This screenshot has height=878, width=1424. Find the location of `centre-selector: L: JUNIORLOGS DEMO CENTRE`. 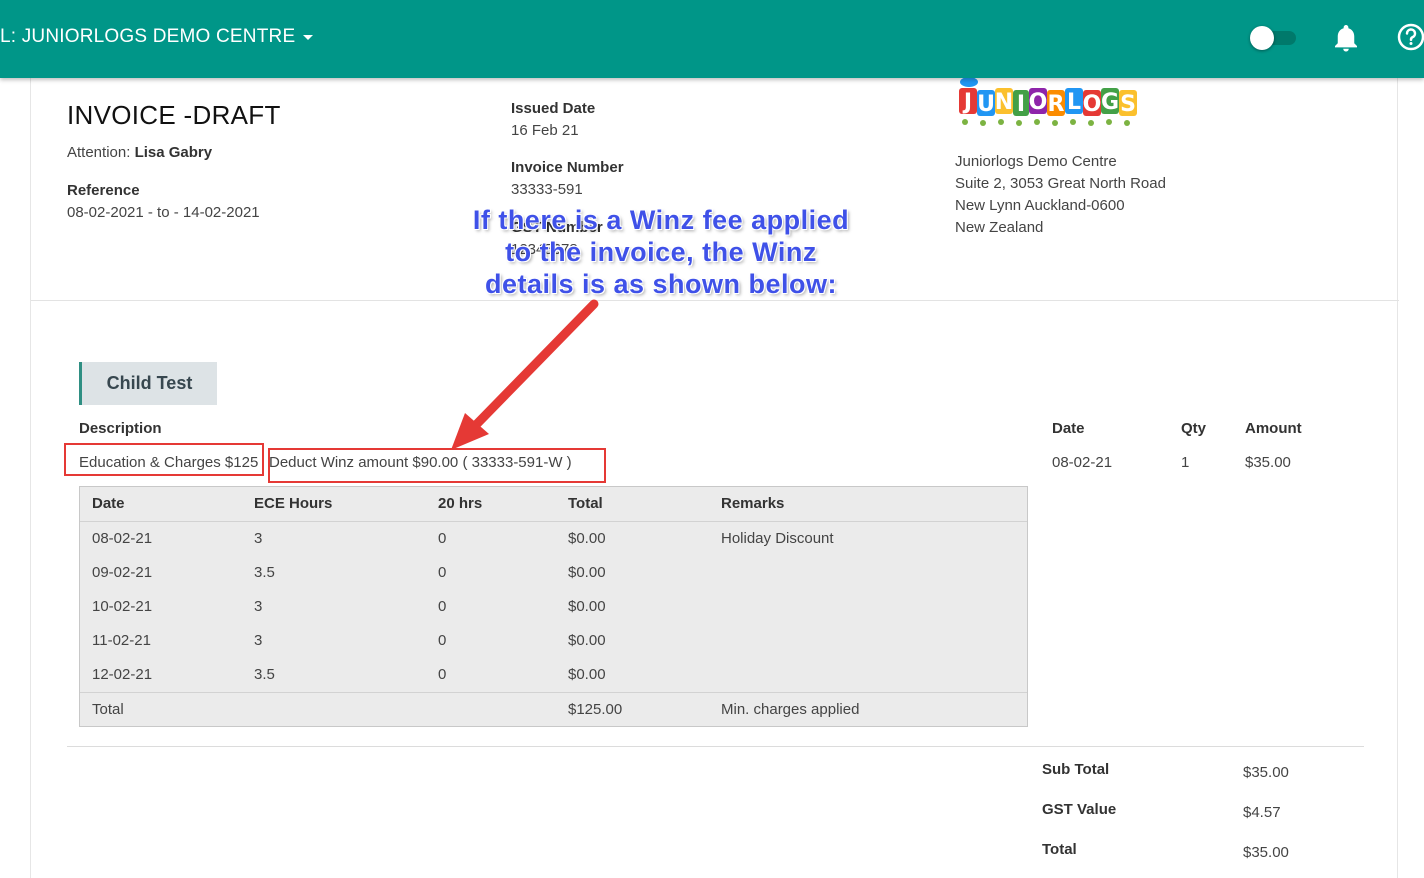

centre-selector: L: JUNIORLOGS DEMO CENTRE is located at coordinates (157, 37).